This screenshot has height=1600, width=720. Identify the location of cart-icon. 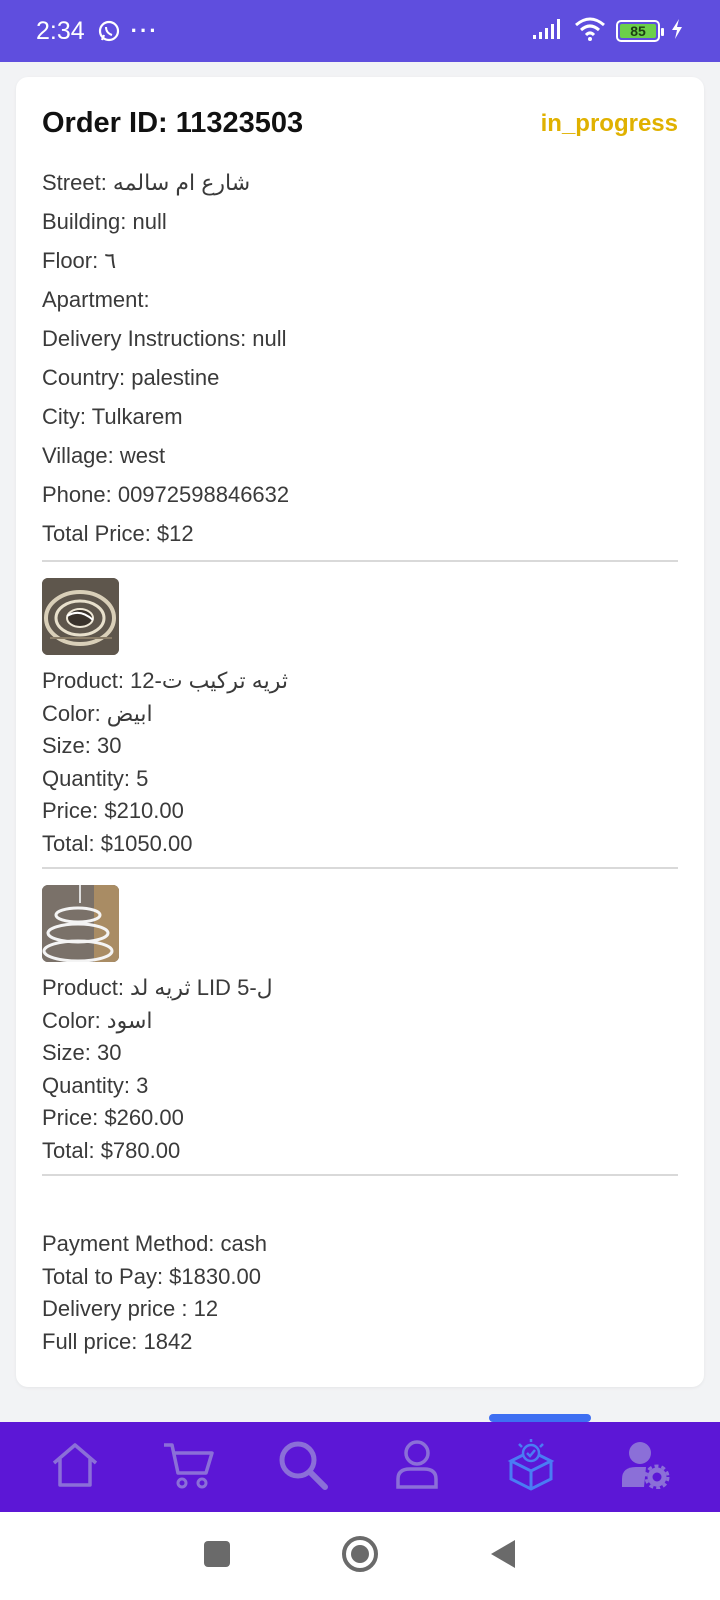
(189, 1467).